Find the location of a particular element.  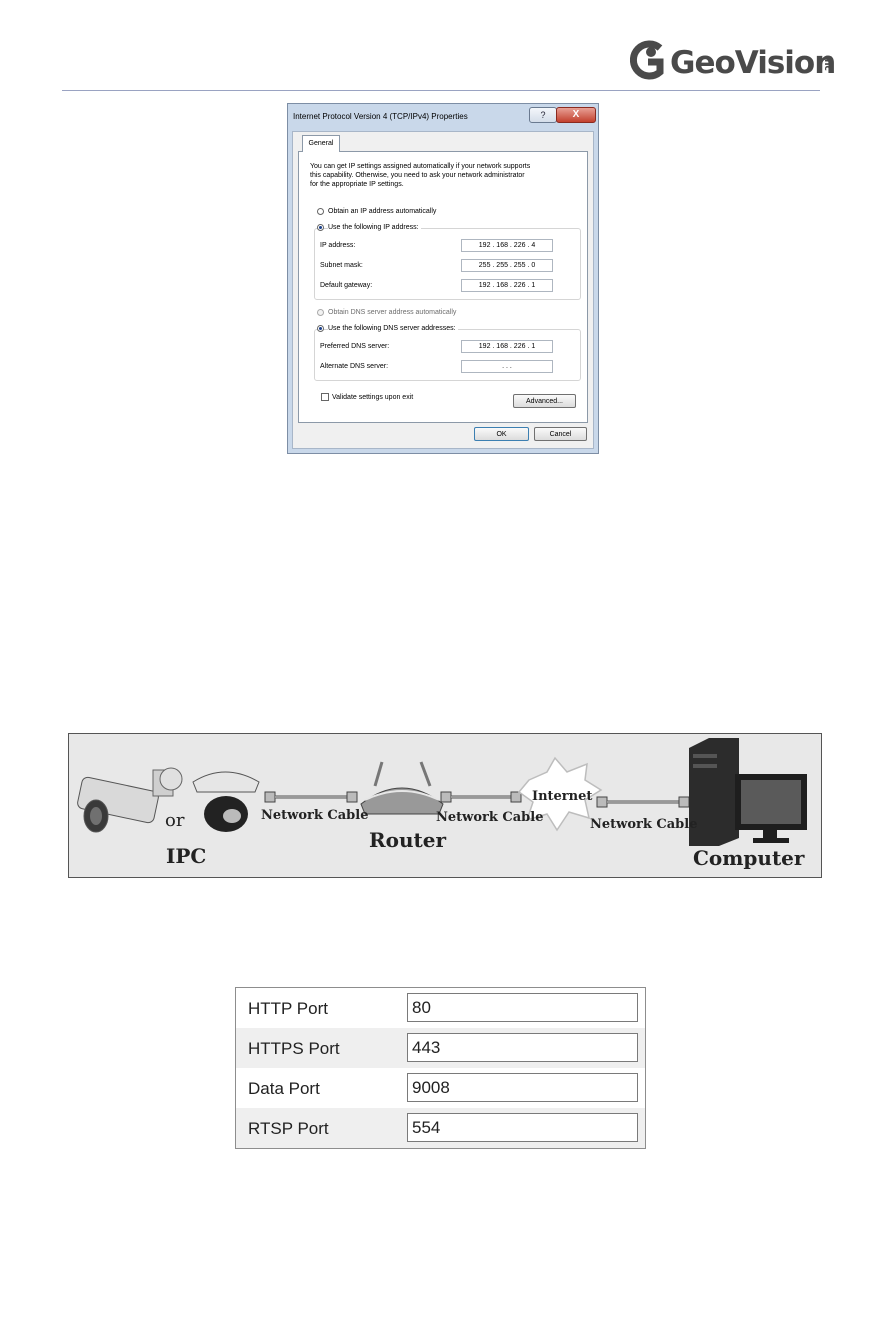

intro-line-3: for the appropriate IP settings. is located at coordinates (357, 184).